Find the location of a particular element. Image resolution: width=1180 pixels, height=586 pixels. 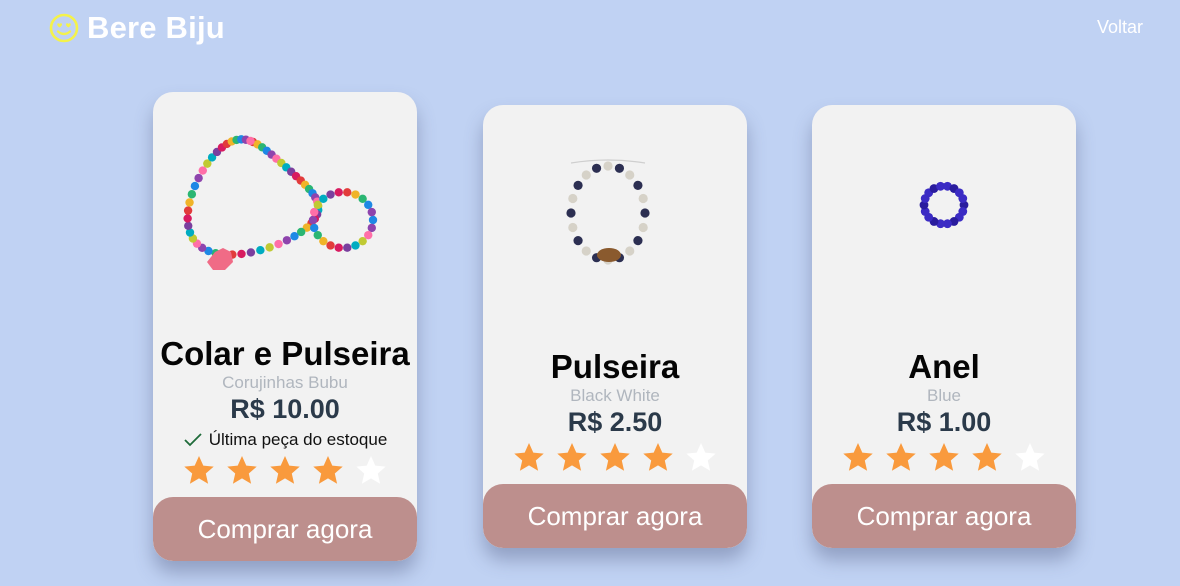

heart-eyes-smiley-icon is located at coordinates (64, 28).